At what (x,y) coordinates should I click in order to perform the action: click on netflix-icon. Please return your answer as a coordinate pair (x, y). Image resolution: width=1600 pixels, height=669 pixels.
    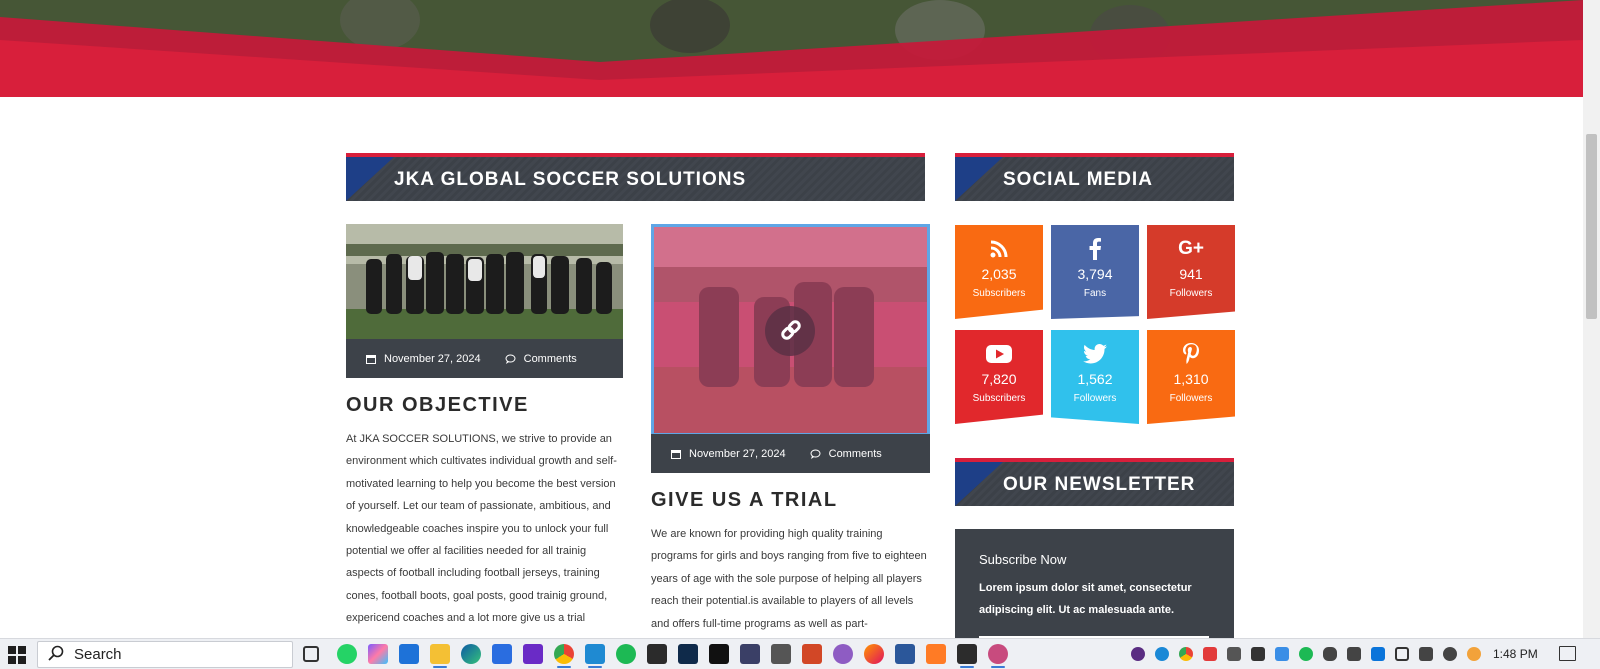
    Looking at the image, I should click on (719, 654).